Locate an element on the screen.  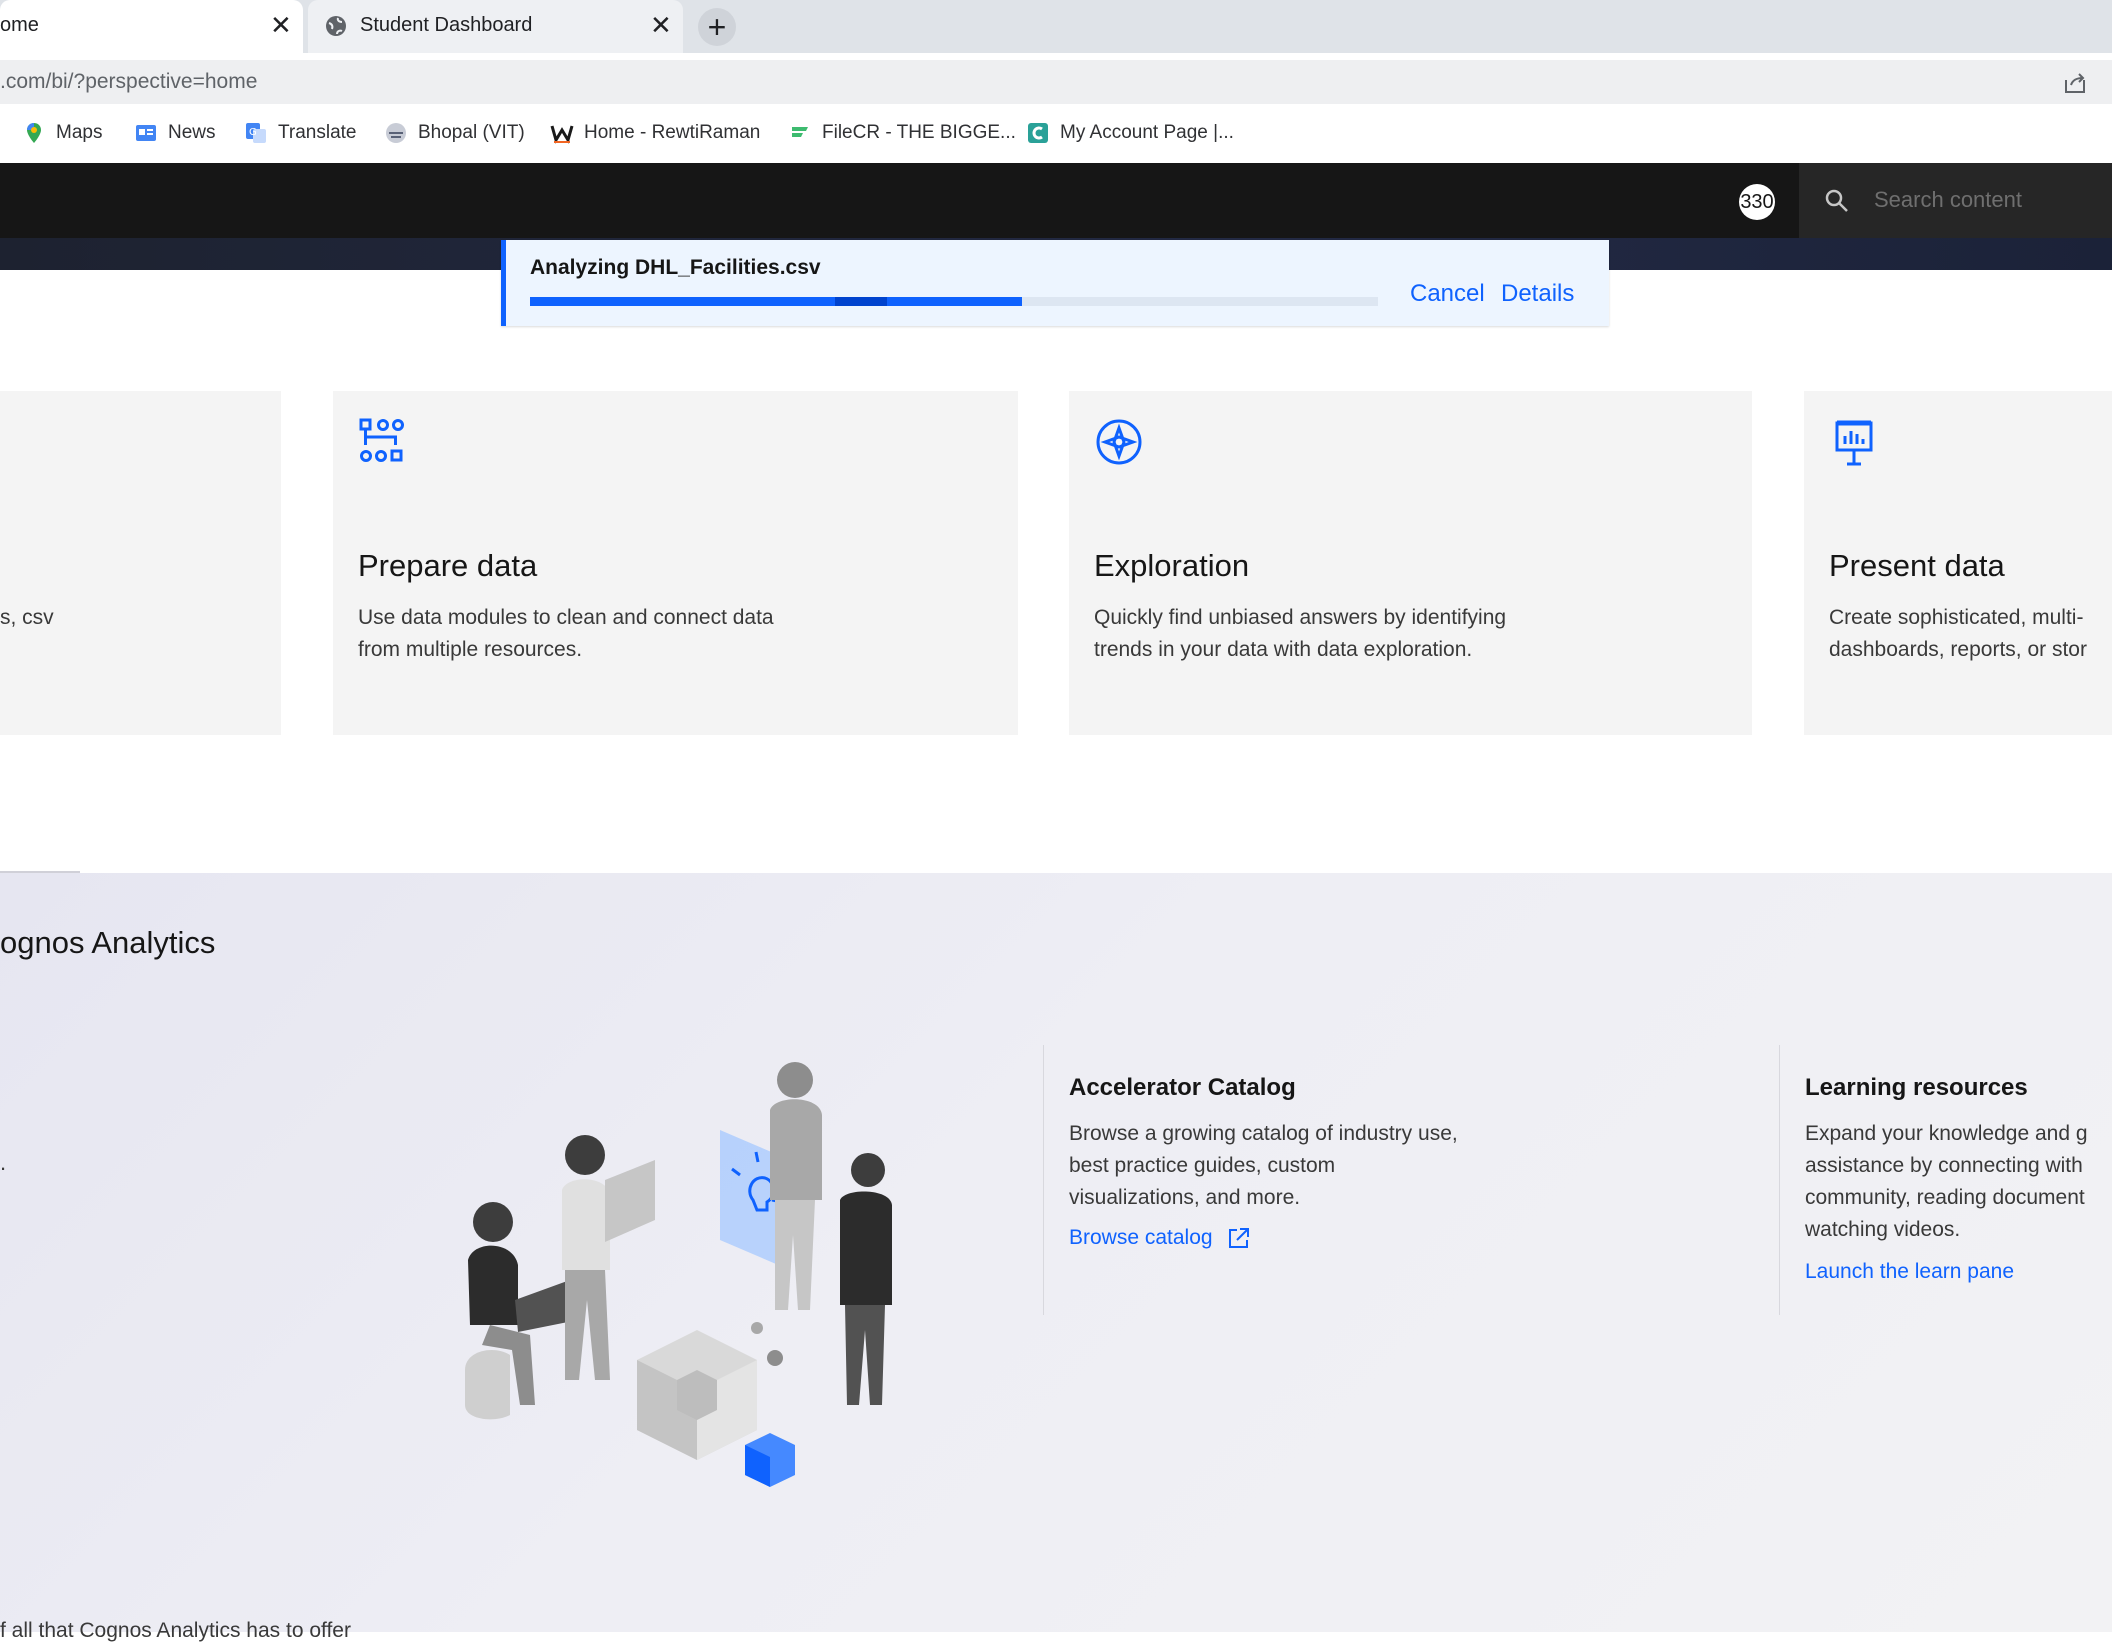
external-link-icon is located at coordinates (1238, 1238).